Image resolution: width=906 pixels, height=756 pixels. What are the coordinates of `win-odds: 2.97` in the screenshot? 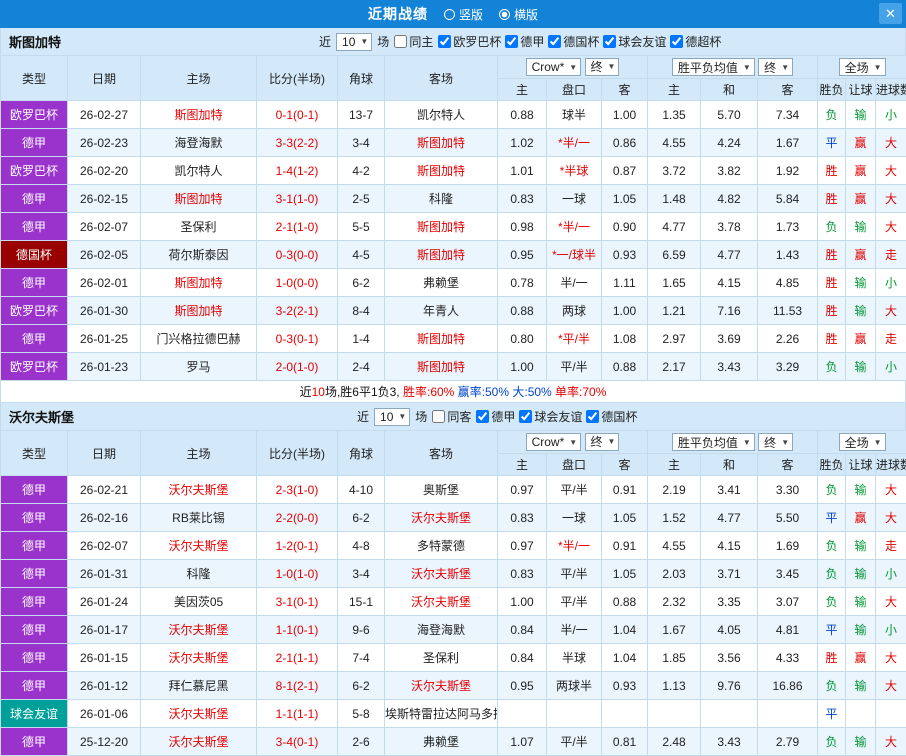 It's located at (674, 339).